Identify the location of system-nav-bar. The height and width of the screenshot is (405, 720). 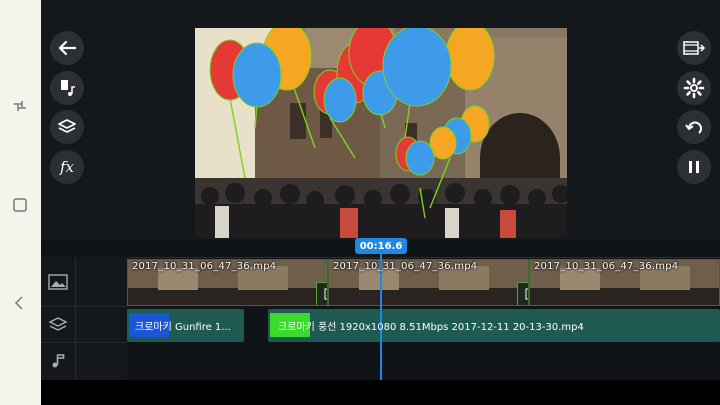
(20, 202).